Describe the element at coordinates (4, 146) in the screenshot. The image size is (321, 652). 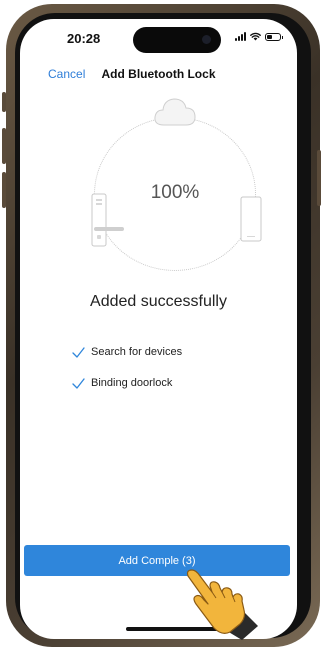
I see `volume-up-button` at that location.